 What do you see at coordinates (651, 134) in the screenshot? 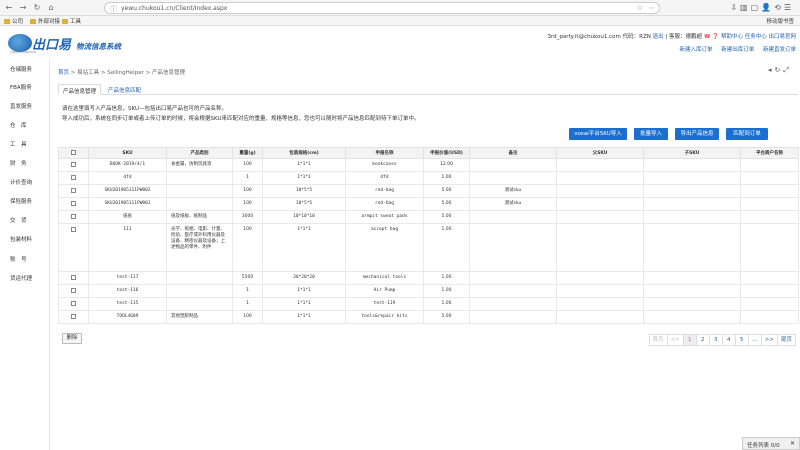
I see `batch-import-button: 批量导入` at bounding box center [651, 134].